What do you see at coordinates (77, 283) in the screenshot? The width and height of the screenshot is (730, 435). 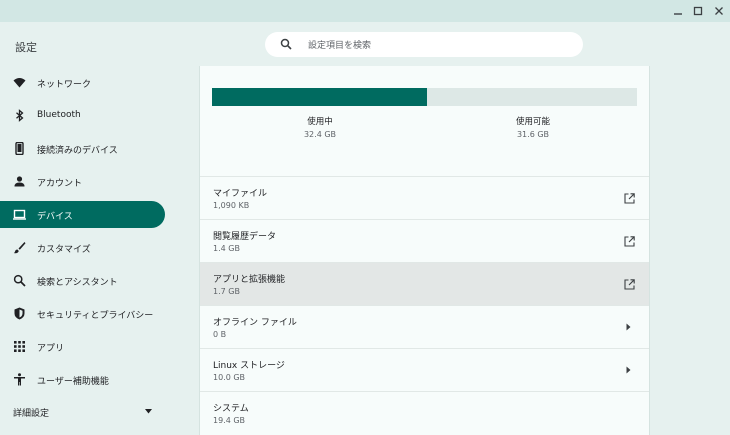 I see `sidebar-item-label: 検索とアシスタント` at bounding box center [77, 283].